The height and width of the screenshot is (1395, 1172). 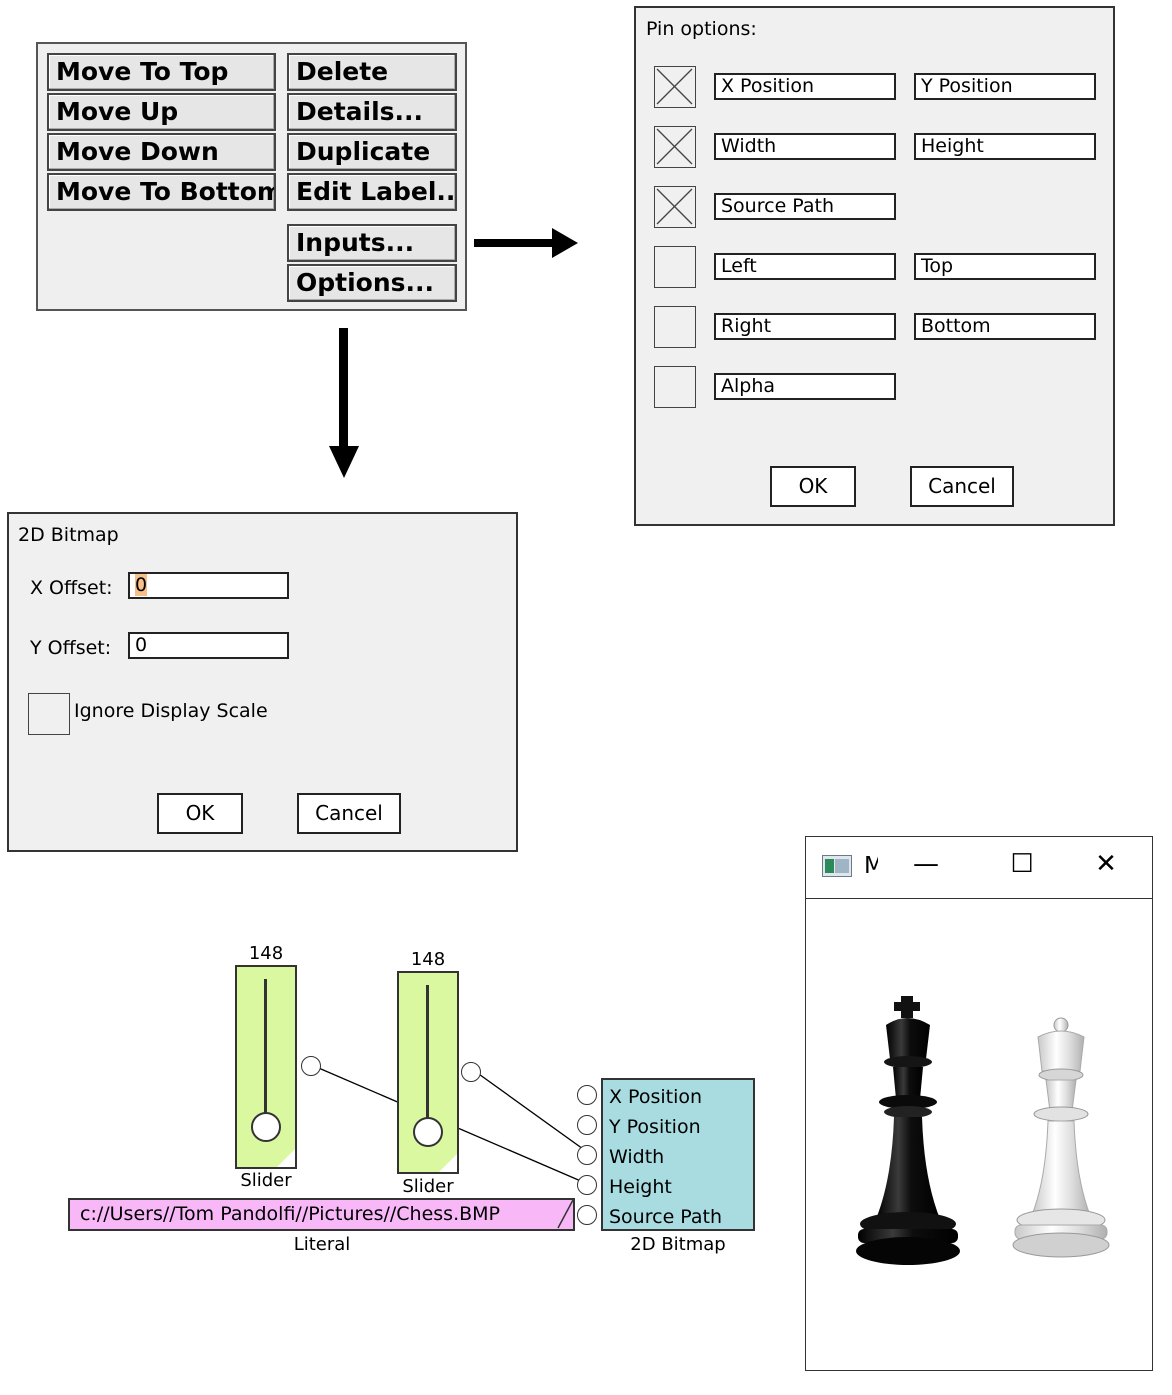 I want to click on pin-label-x-position: X Position, so click(x=656, y=1097).